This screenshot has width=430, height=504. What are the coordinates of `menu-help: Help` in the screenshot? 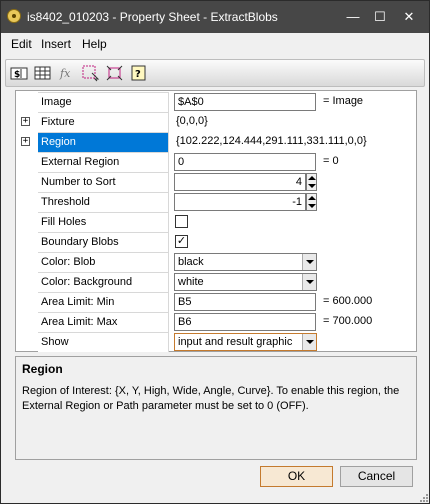 It's located at (94, 44).